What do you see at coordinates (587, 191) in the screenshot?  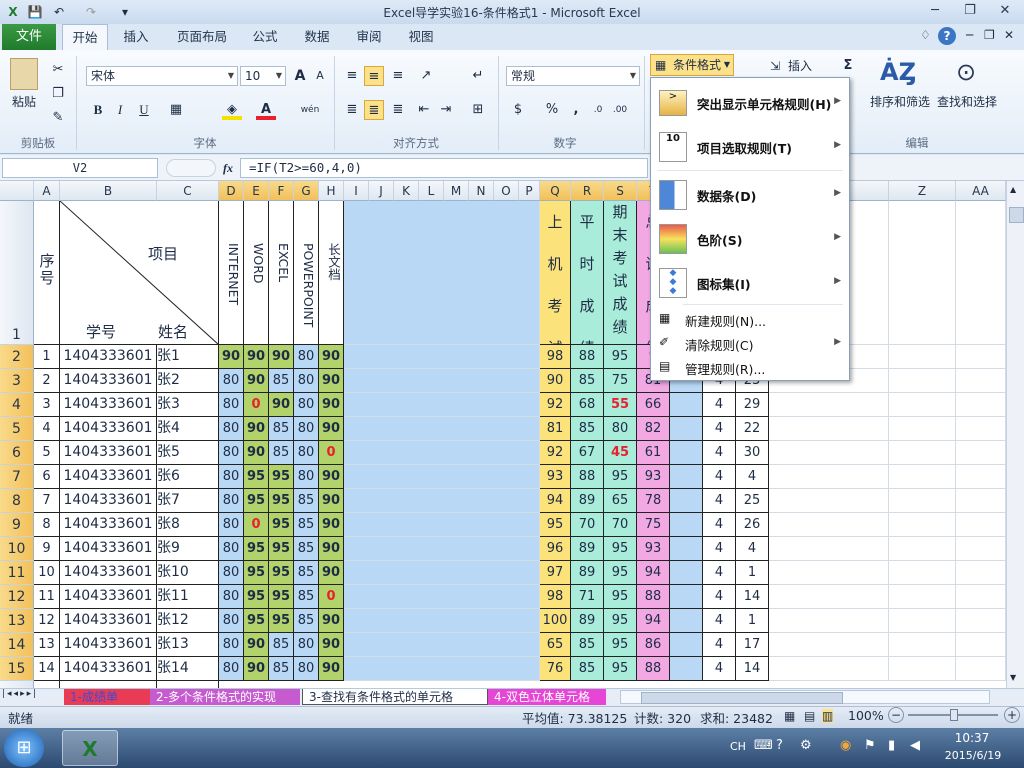 I see `column-header-r: R` at bounding box center [587, 191].